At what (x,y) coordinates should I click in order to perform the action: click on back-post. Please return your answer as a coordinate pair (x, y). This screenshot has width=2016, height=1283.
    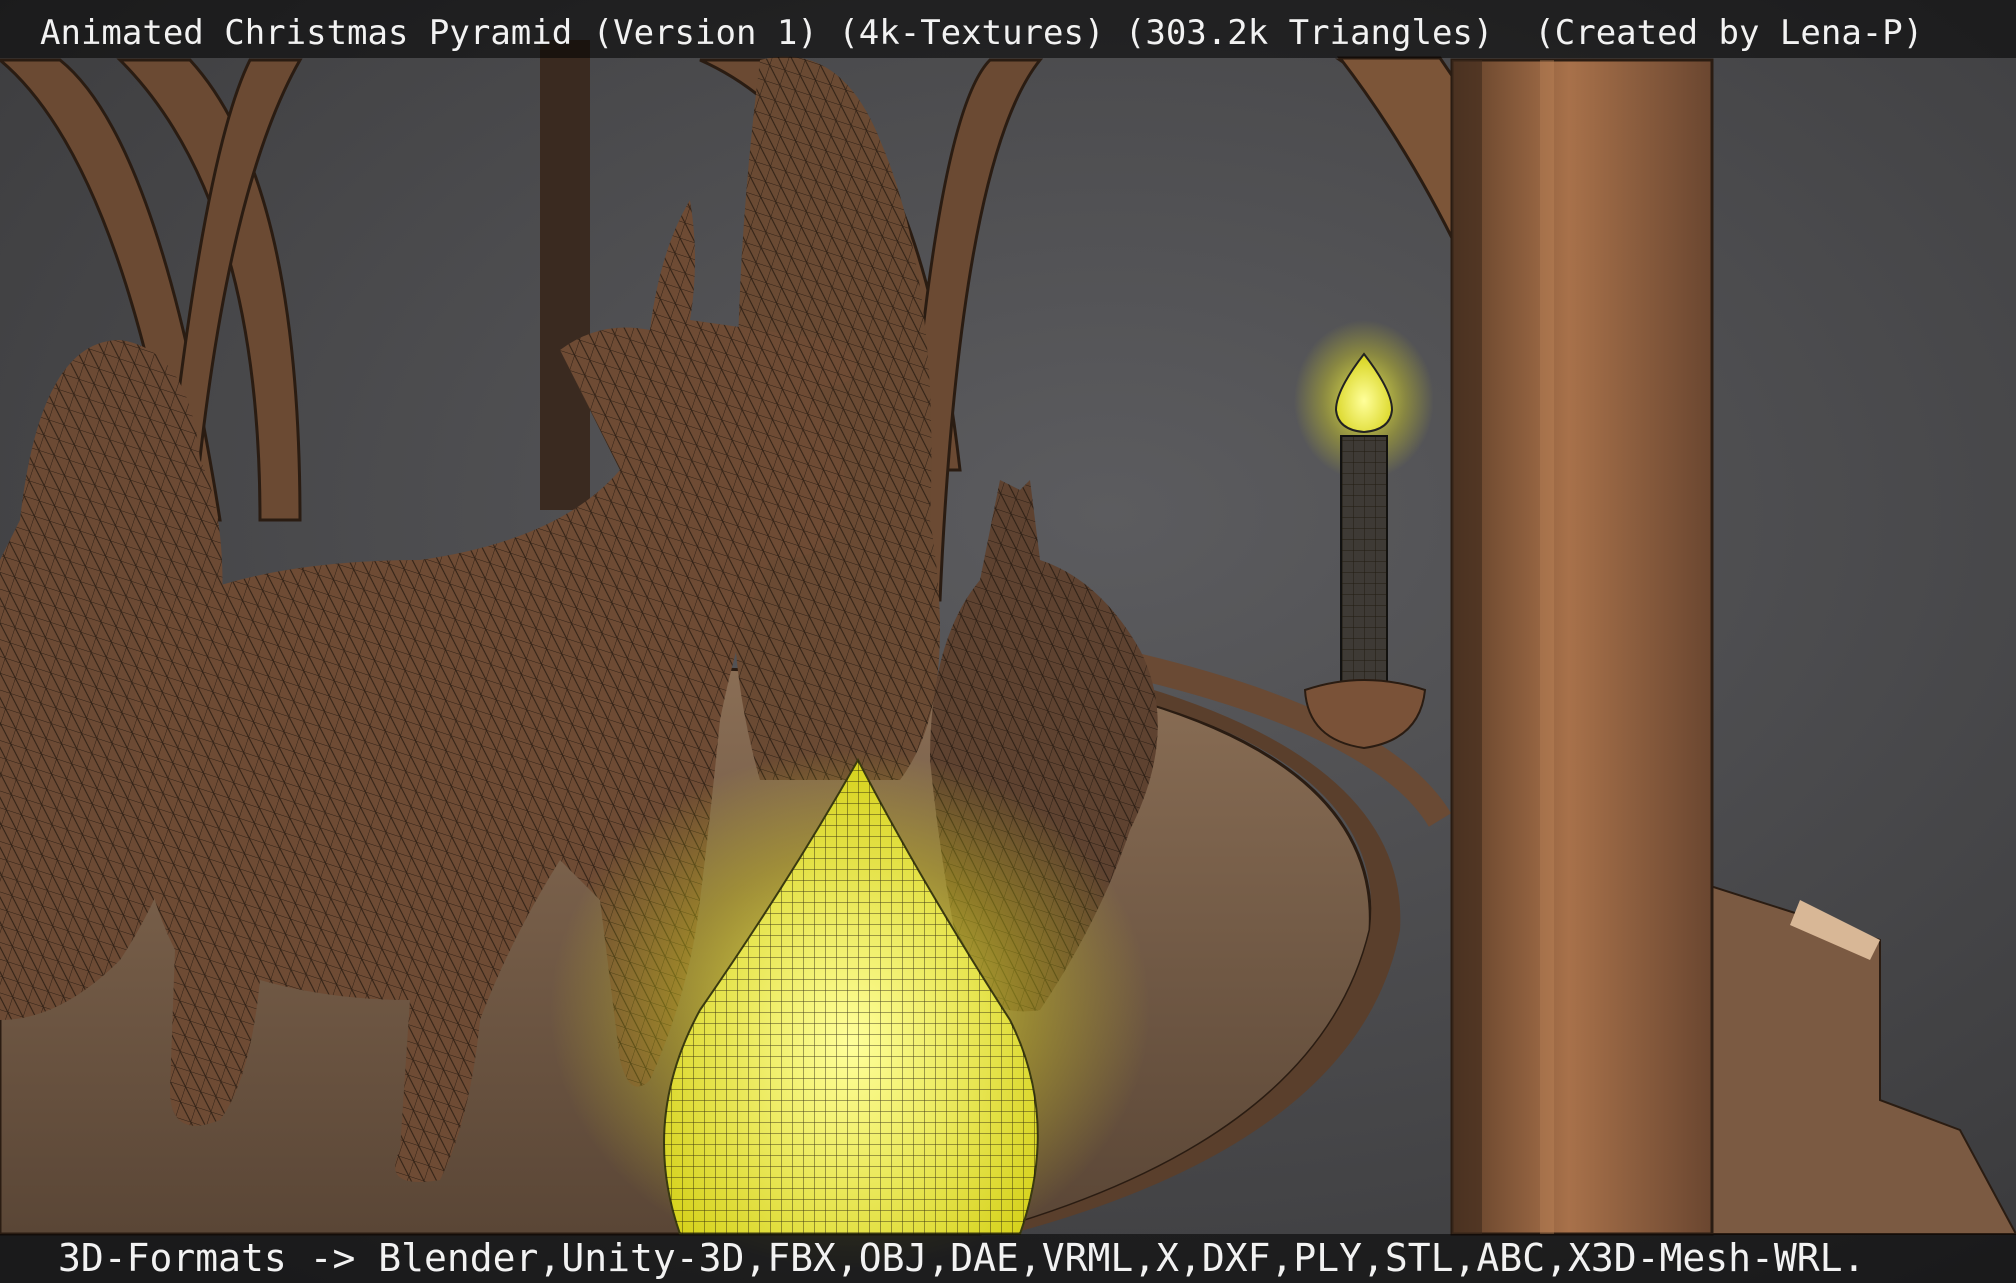
    Looking at the image, I should click on (565, 275).